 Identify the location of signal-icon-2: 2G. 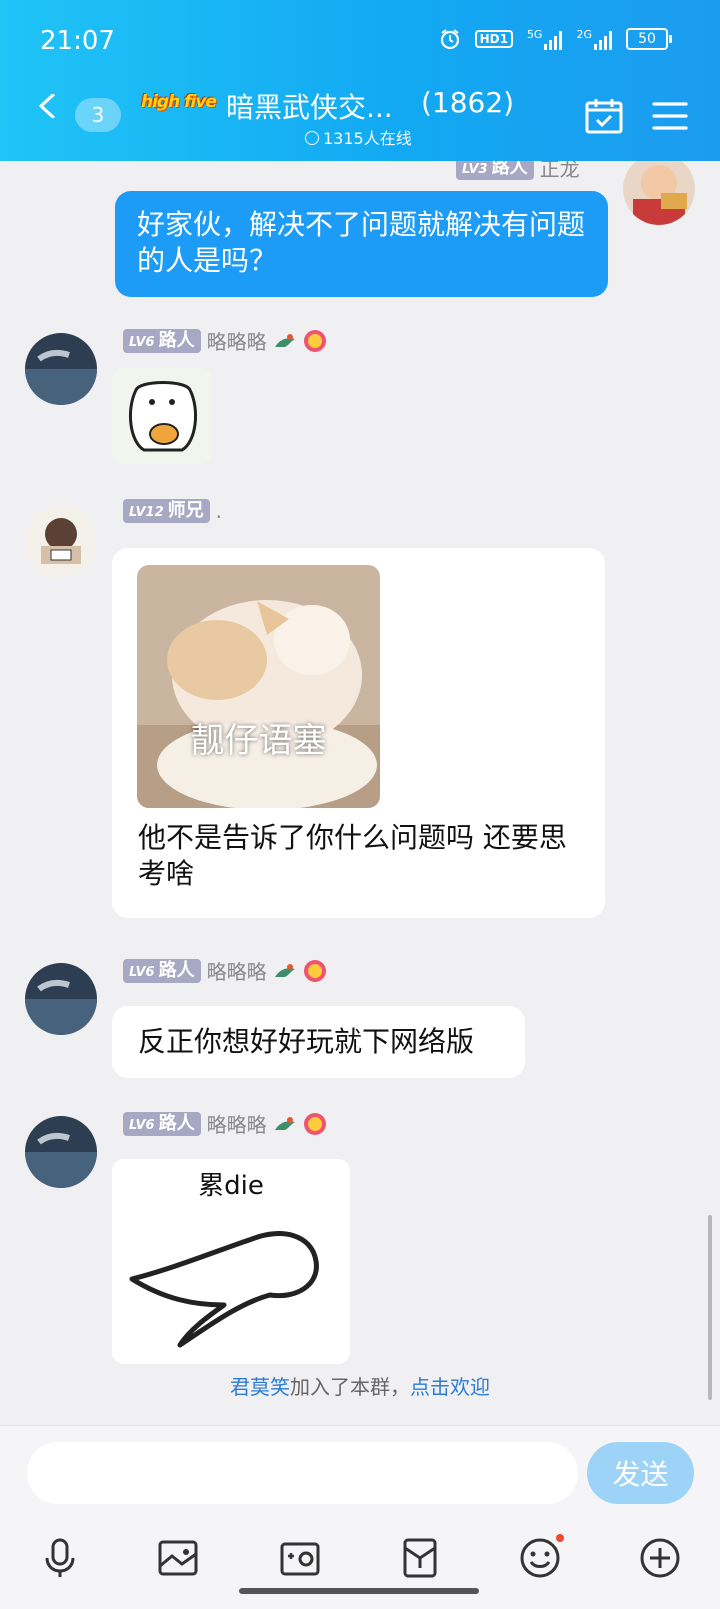
(594, 39).